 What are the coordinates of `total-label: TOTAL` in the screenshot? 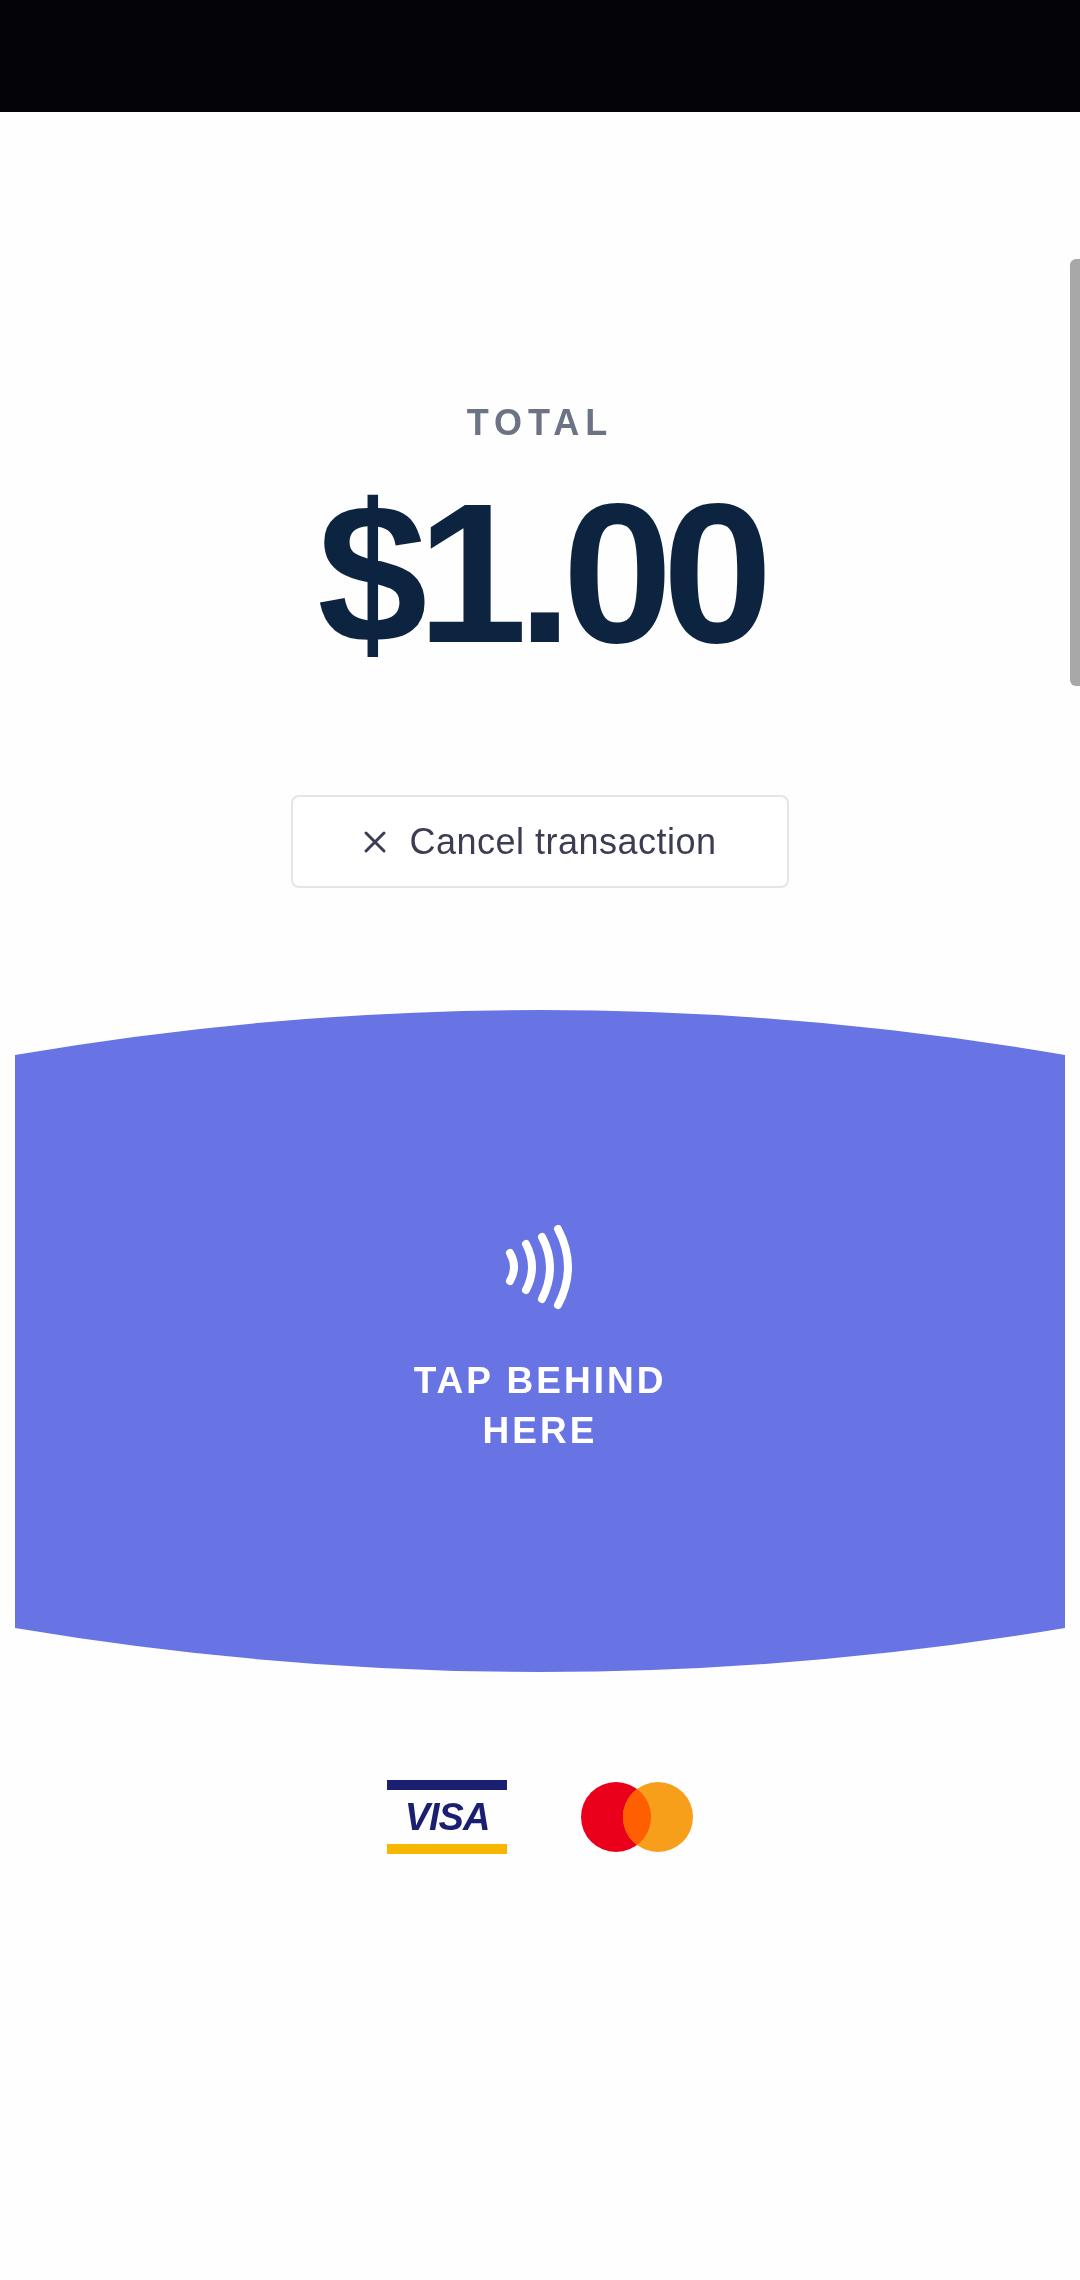 It's located at (540, 423).